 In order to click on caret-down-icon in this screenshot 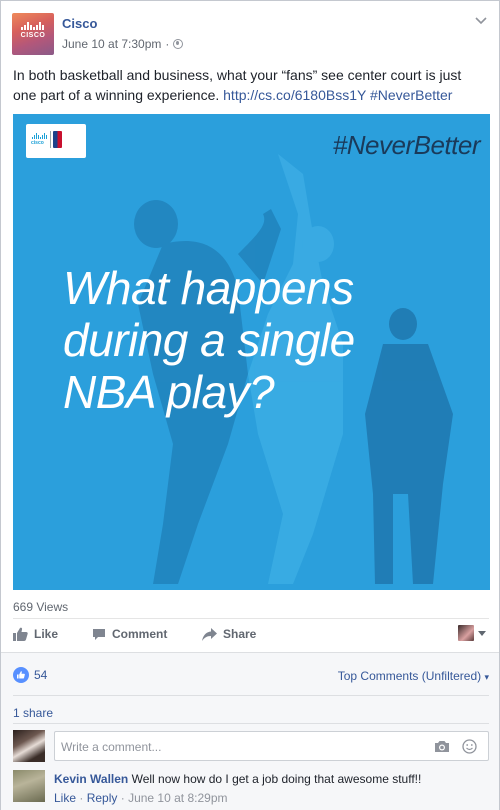, I will do `click(482, 633)`.